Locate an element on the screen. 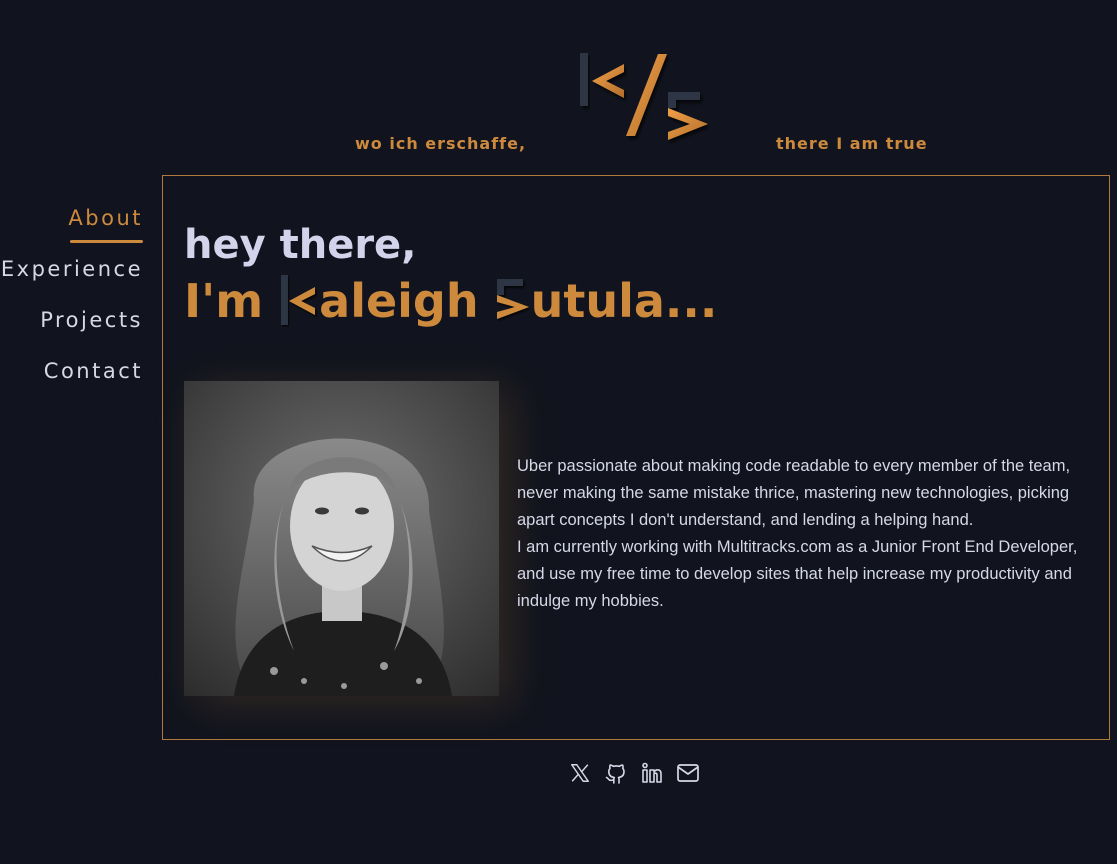 This screenshot has height=864, width=1117. nav-item-contact: Contact is located at coordinates (71, 378).